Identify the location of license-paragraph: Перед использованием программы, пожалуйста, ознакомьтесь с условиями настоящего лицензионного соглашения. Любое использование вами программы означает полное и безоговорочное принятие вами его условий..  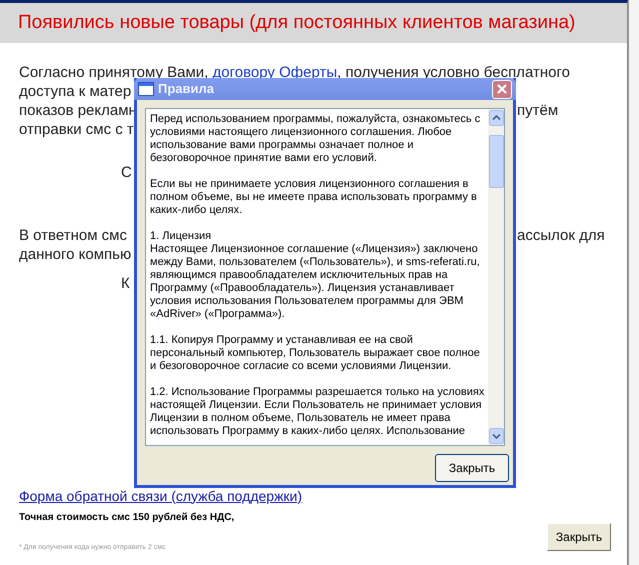
(316, 139).